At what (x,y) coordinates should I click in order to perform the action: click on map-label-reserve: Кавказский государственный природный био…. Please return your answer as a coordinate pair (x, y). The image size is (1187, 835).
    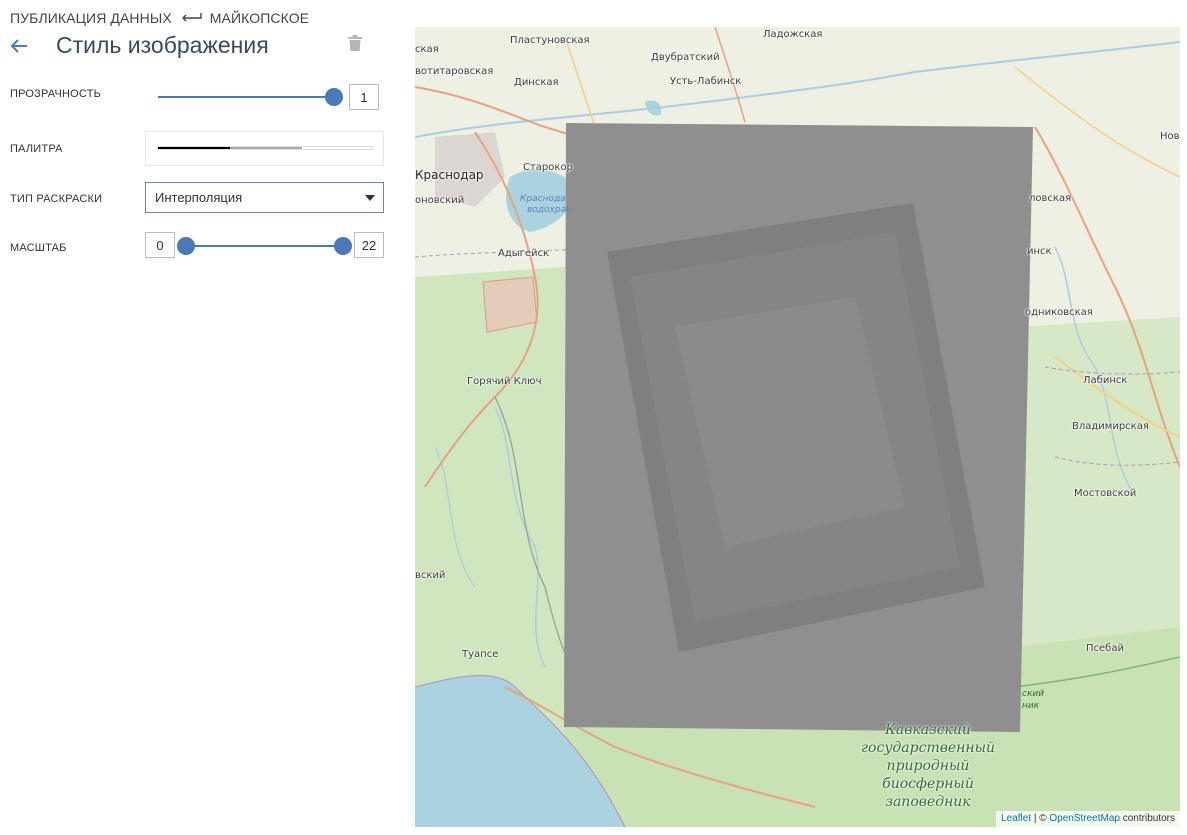
    Looking at the image, I should click on (928, 766).